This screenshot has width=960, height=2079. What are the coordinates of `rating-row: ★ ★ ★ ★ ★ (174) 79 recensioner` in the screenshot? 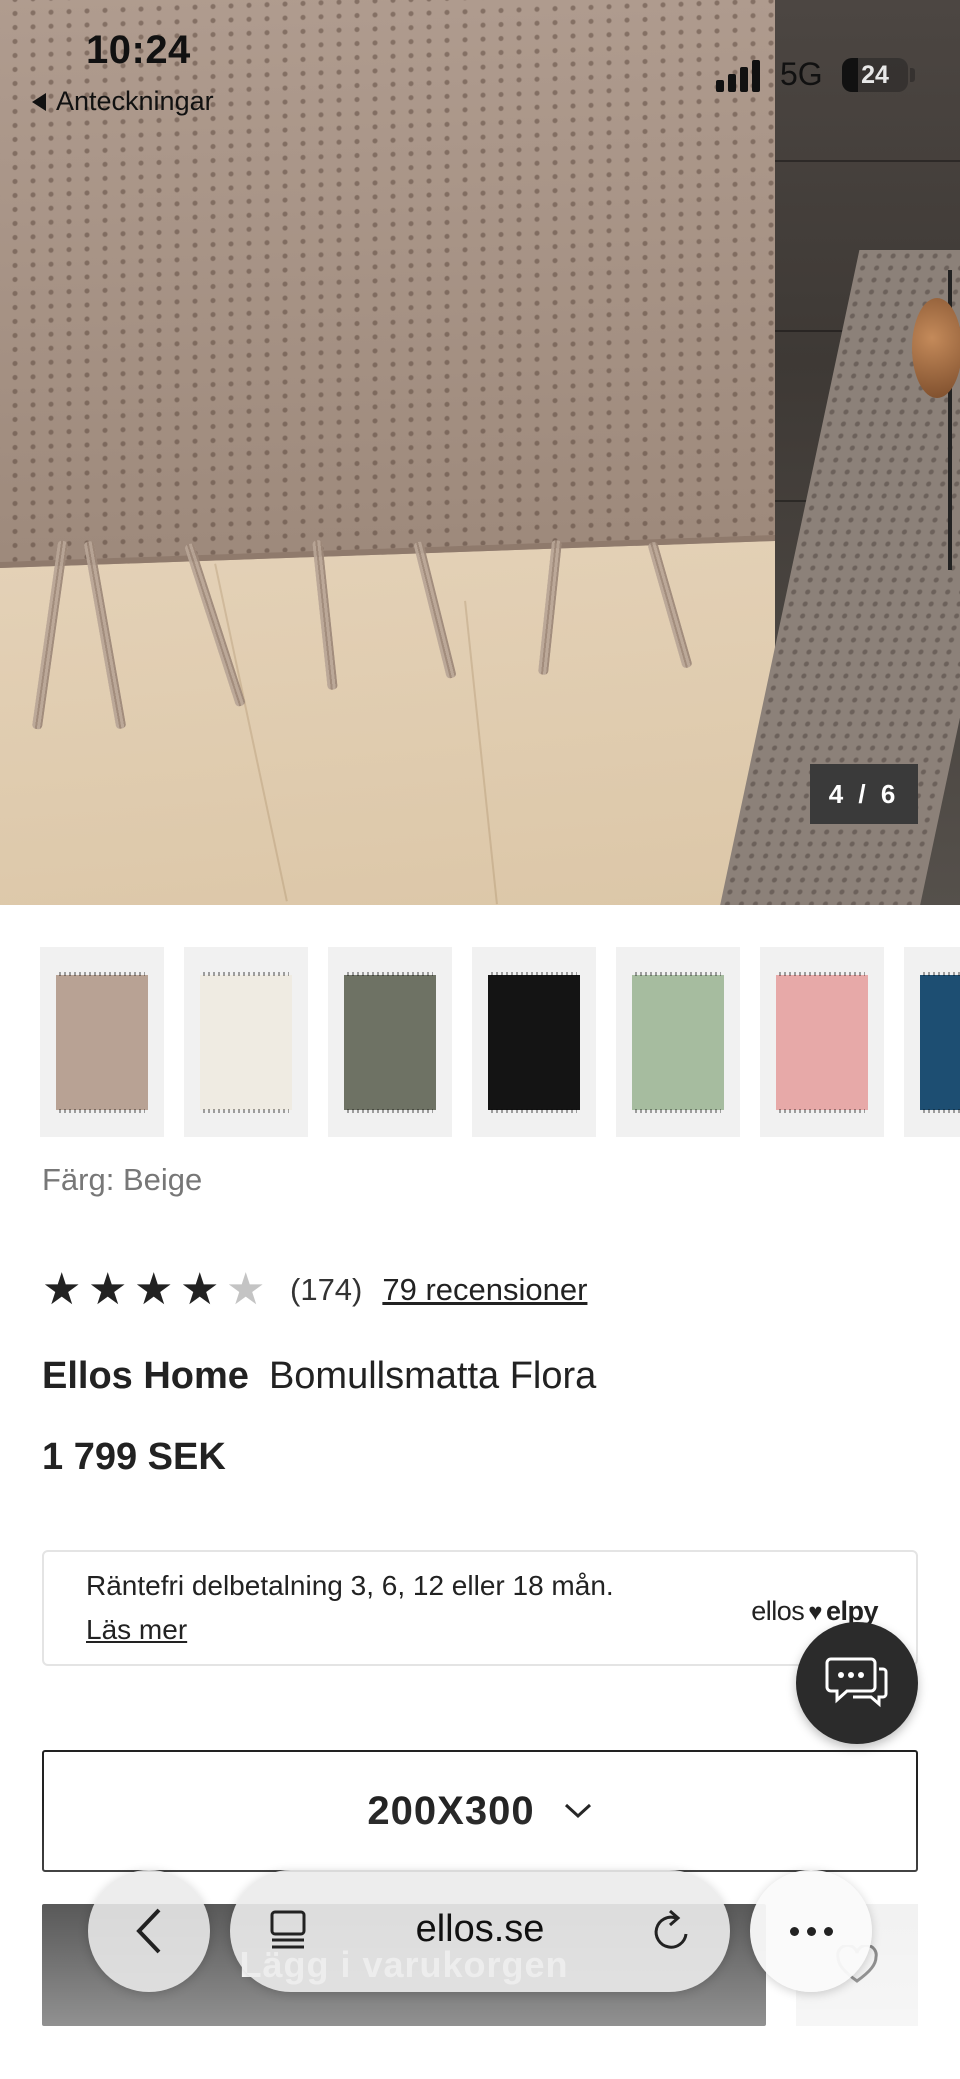 It's located at (314, 1290).